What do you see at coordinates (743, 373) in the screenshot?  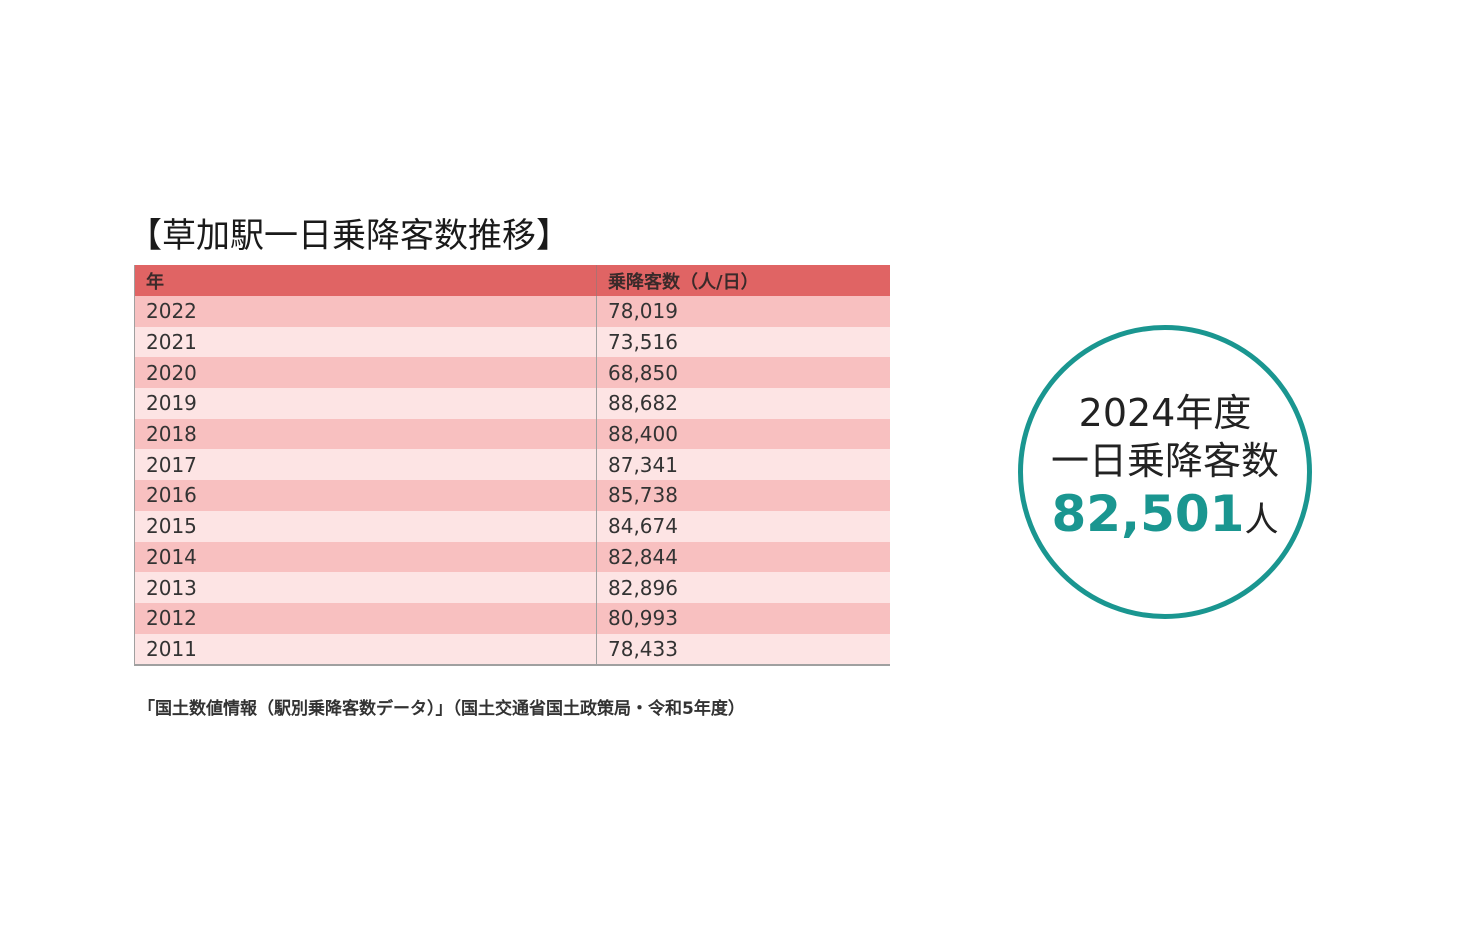 I see `cell-passengers: 68,850` at bounding box center [743, 373].